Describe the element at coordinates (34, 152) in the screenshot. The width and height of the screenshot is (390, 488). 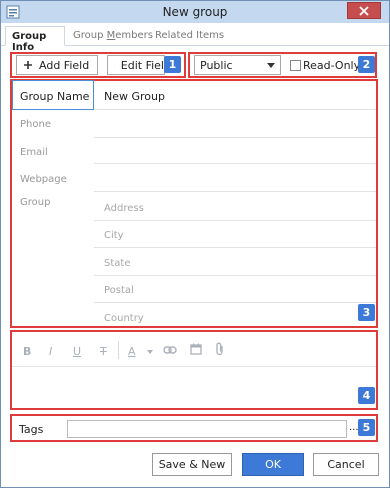
I see `email-label: Email` at that location.